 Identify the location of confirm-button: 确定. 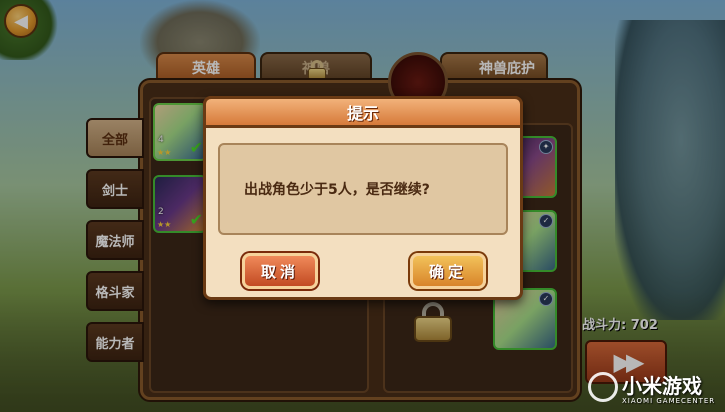
(448, 271).